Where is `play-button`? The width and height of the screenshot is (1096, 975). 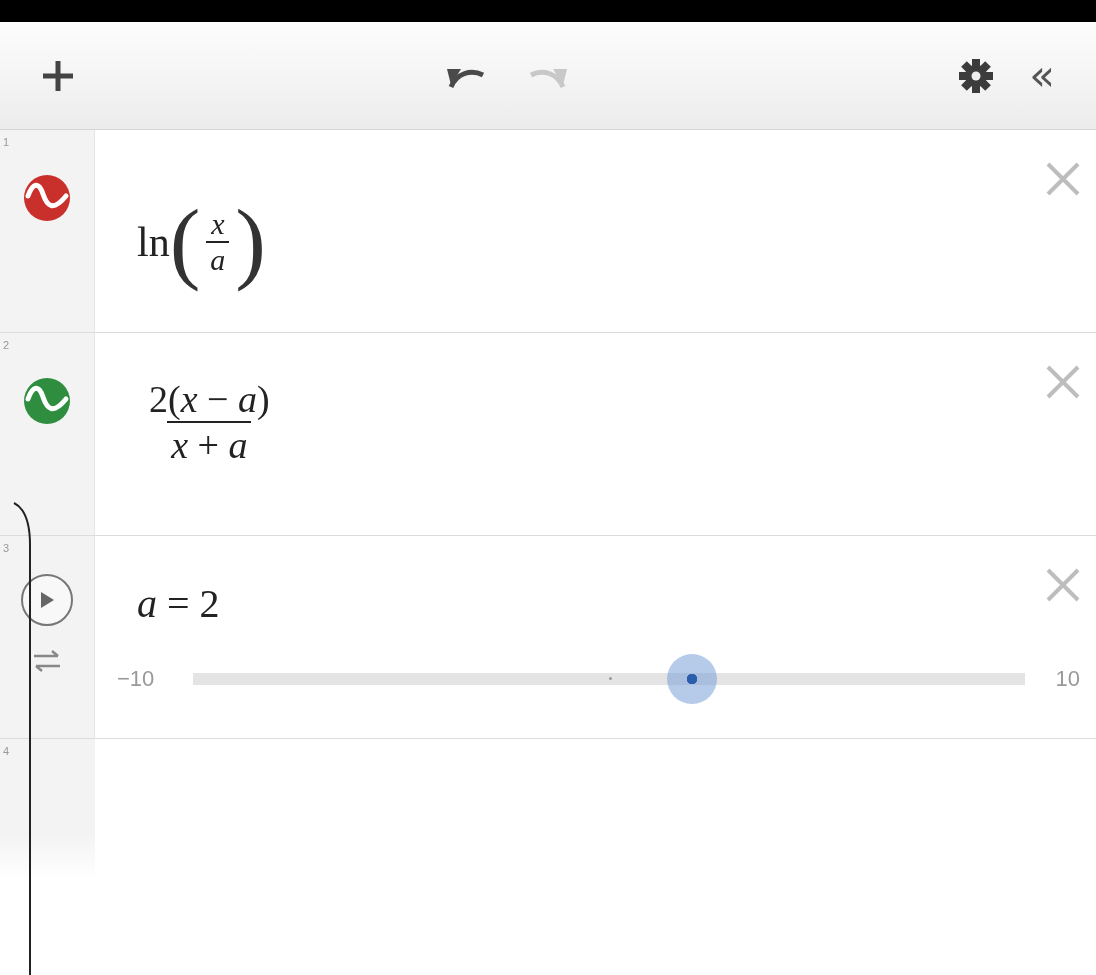
play-button is located at coordinates (47, 600).